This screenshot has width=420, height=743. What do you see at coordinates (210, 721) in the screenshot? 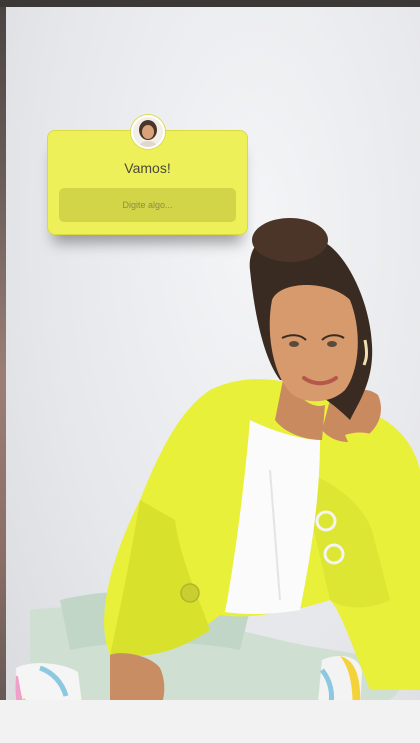
I see `bottom-edge-strip` at bounding box center [210, 721].